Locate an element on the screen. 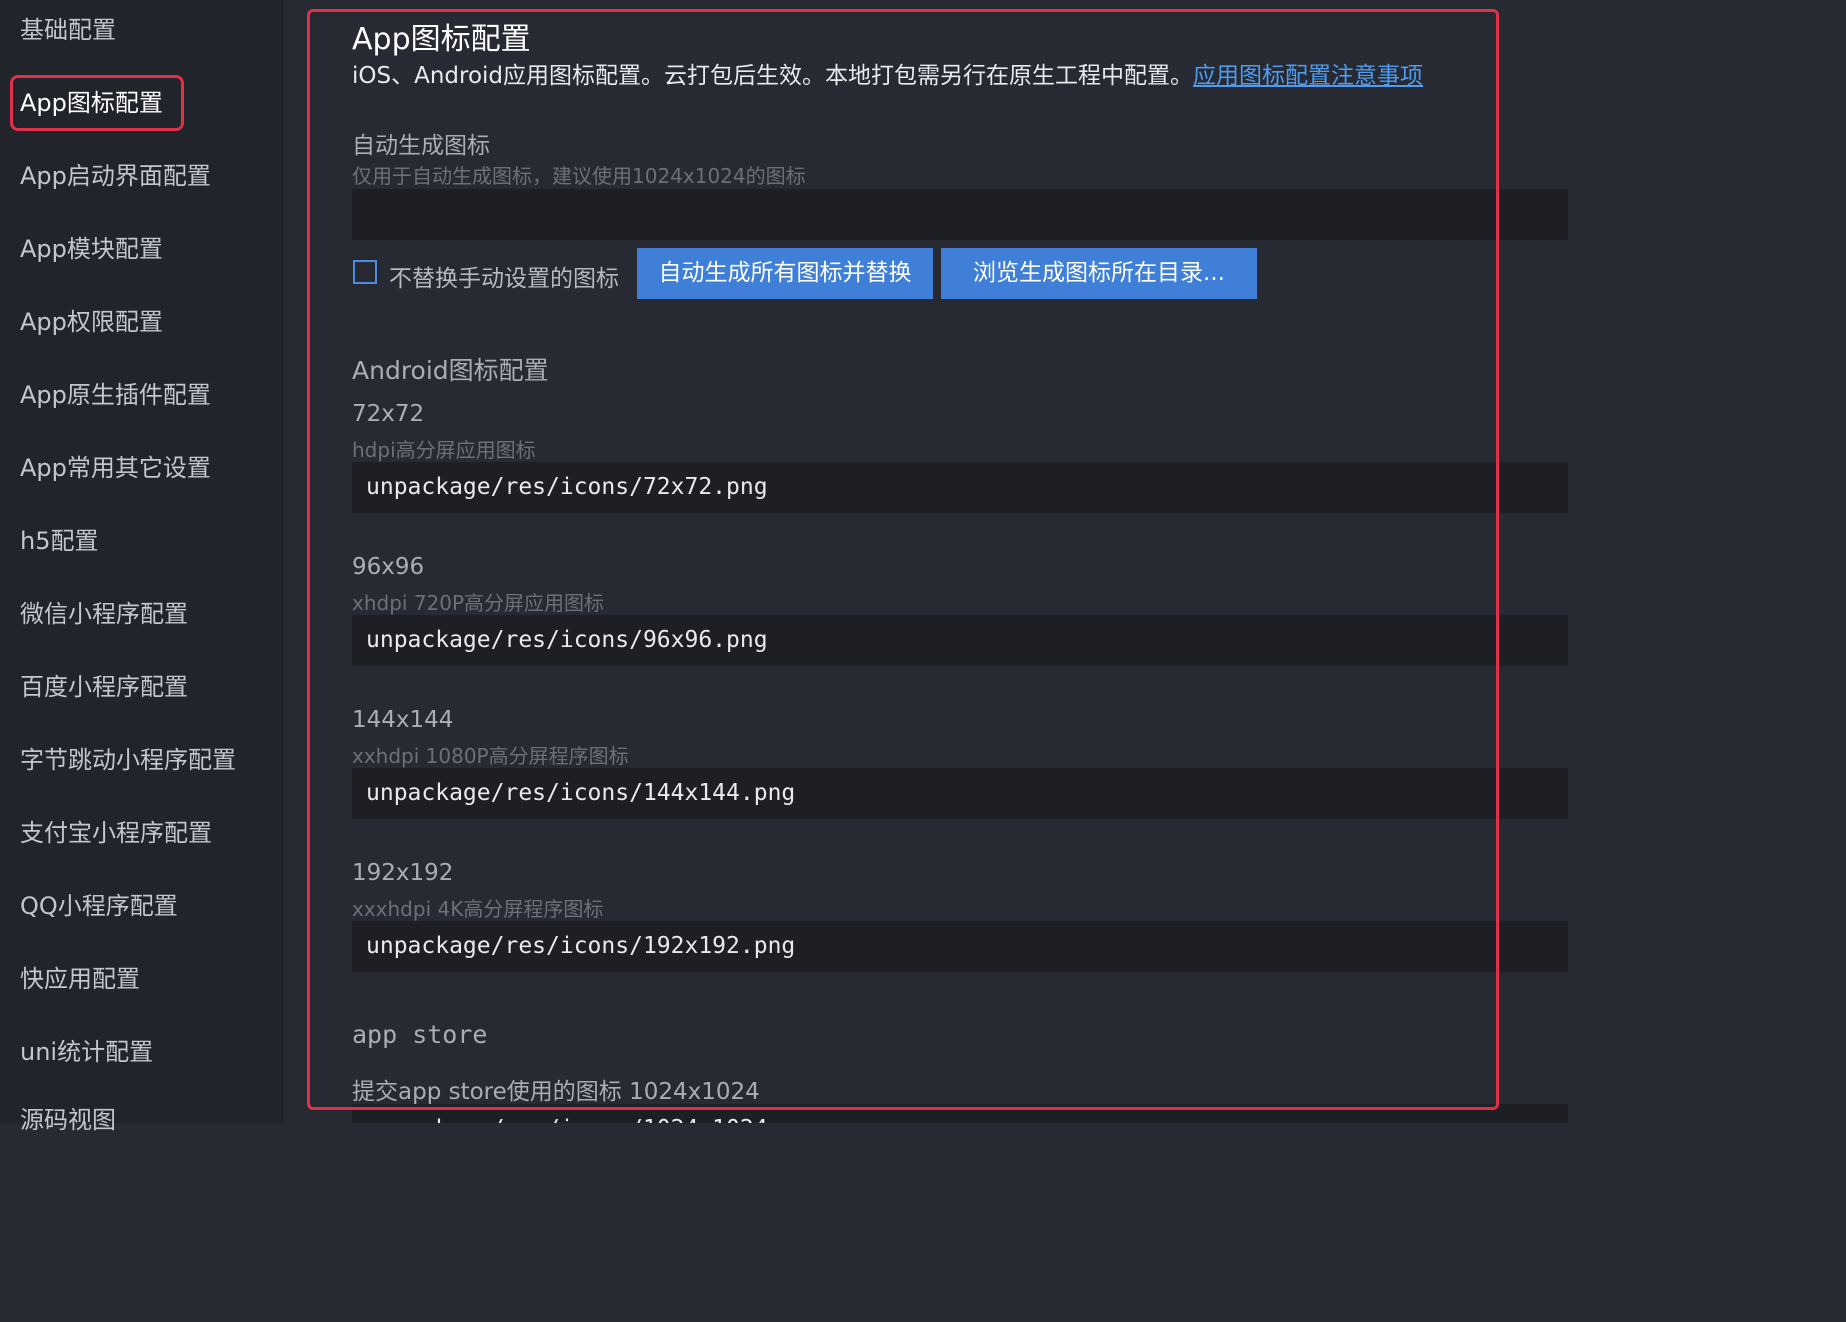  sidebar-item-bytedance-mp: 字节跳动小程序配置 is located at coordinates (128, 760).